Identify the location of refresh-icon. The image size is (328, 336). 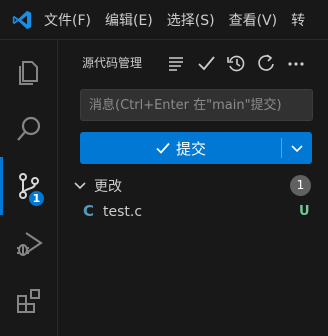
(266, 62).